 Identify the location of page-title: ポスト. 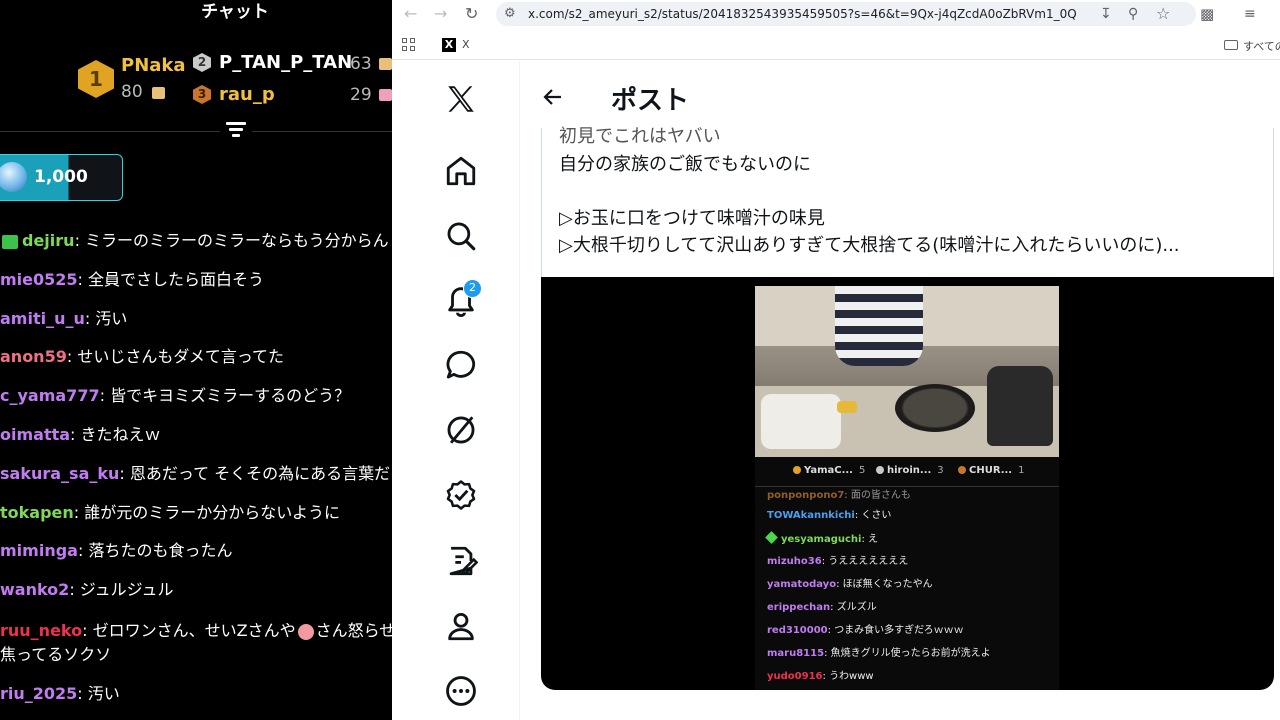
(650, 101).